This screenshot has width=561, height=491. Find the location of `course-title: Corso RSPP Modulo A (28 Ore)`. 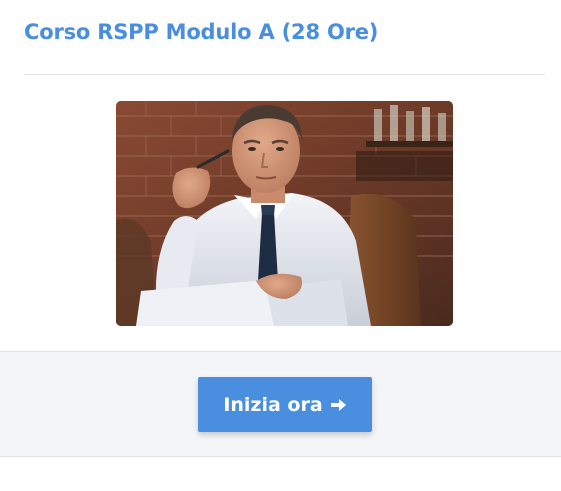

course-title: Corso RSPP Modulo A (28 Ore) is located at coordinates (201, 32).